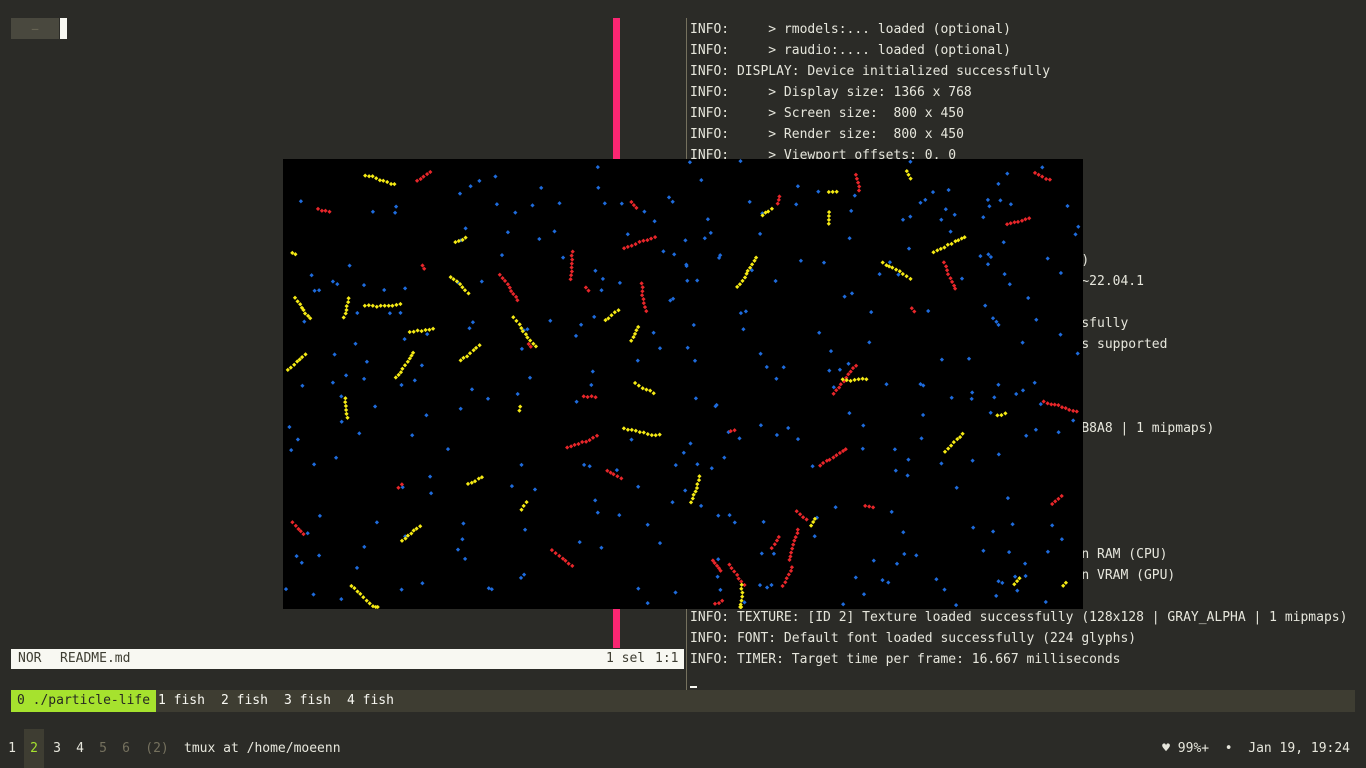 The width and height of the screenshot is (1366, 768). Describe the element at coordinates (181, 701) in the screenshot. I see `tmux-window-1: 1 fish` at that location.